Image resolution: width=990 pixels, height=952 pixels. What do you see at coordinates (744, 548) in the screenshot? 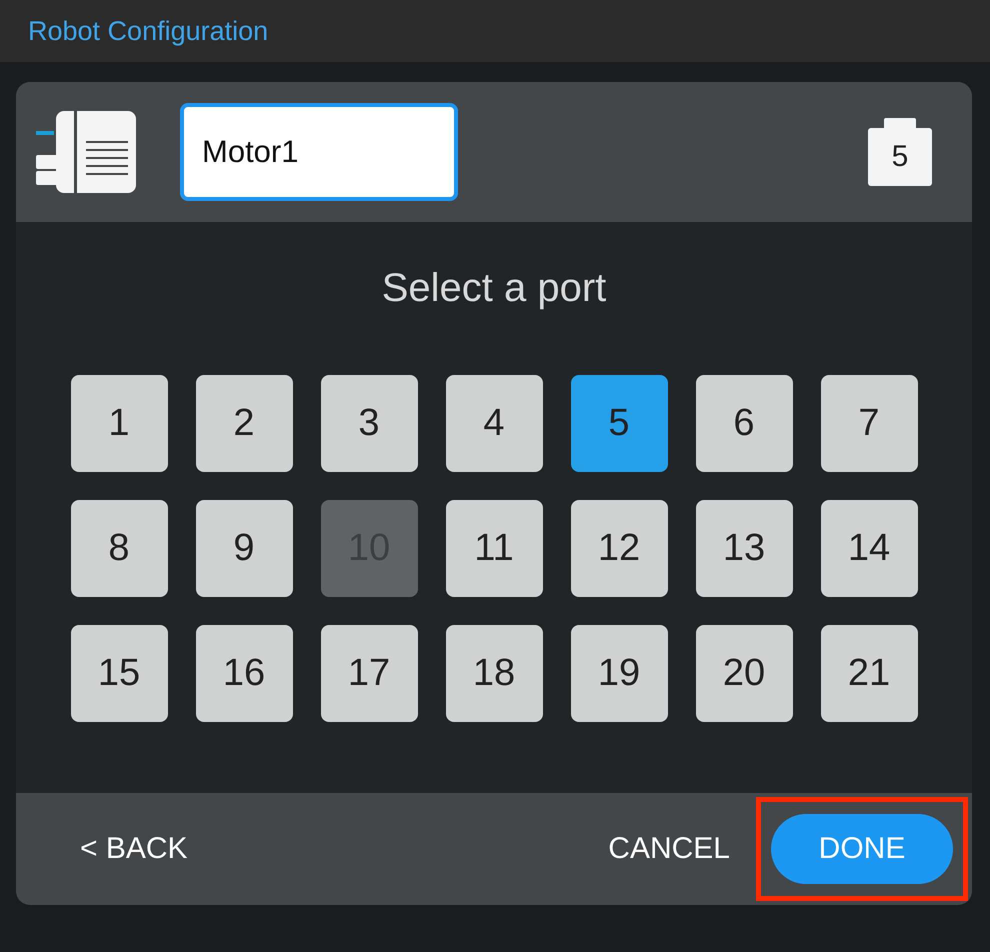
I see `port-button: 13` at bounding box center [744, 548].